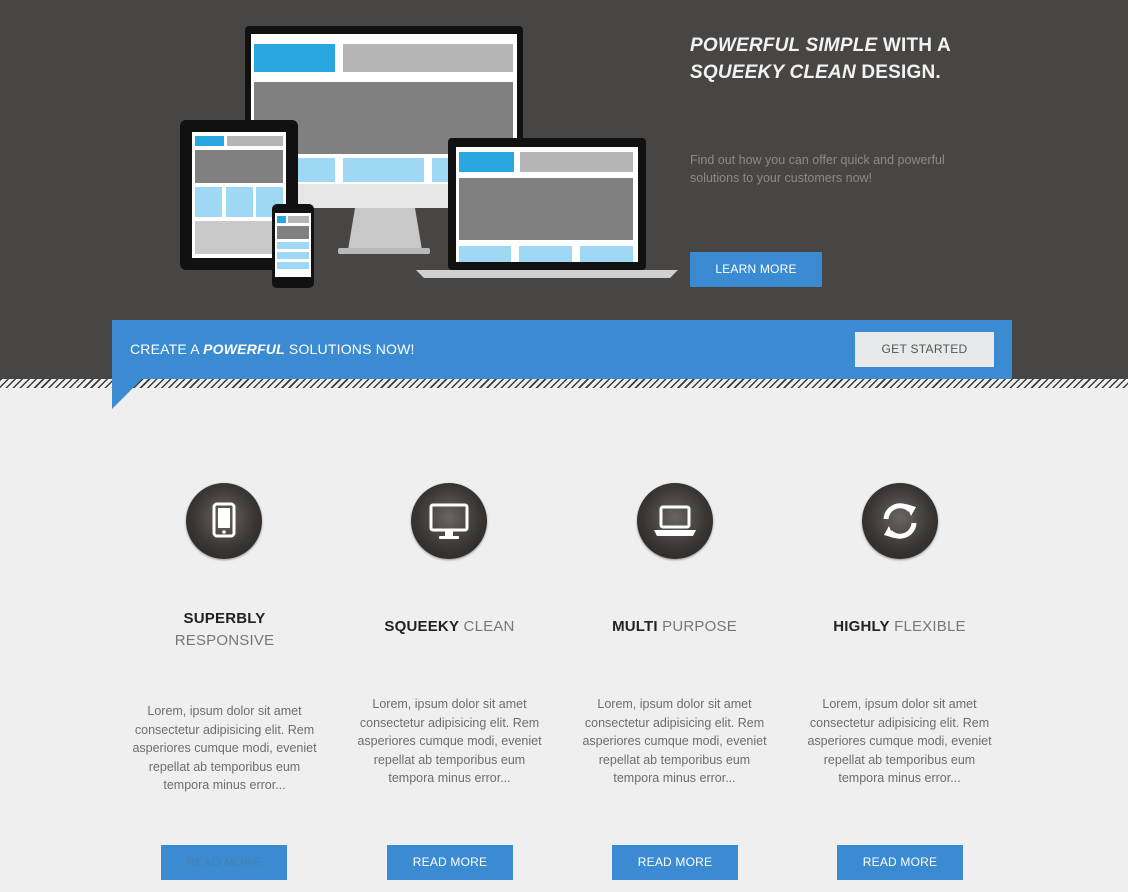 Image resolution: width=1128 pixels, height=892 pixels. Describe the element at coordinates (224, 521) in the screenshot. I see `tablet-icon` at that location.